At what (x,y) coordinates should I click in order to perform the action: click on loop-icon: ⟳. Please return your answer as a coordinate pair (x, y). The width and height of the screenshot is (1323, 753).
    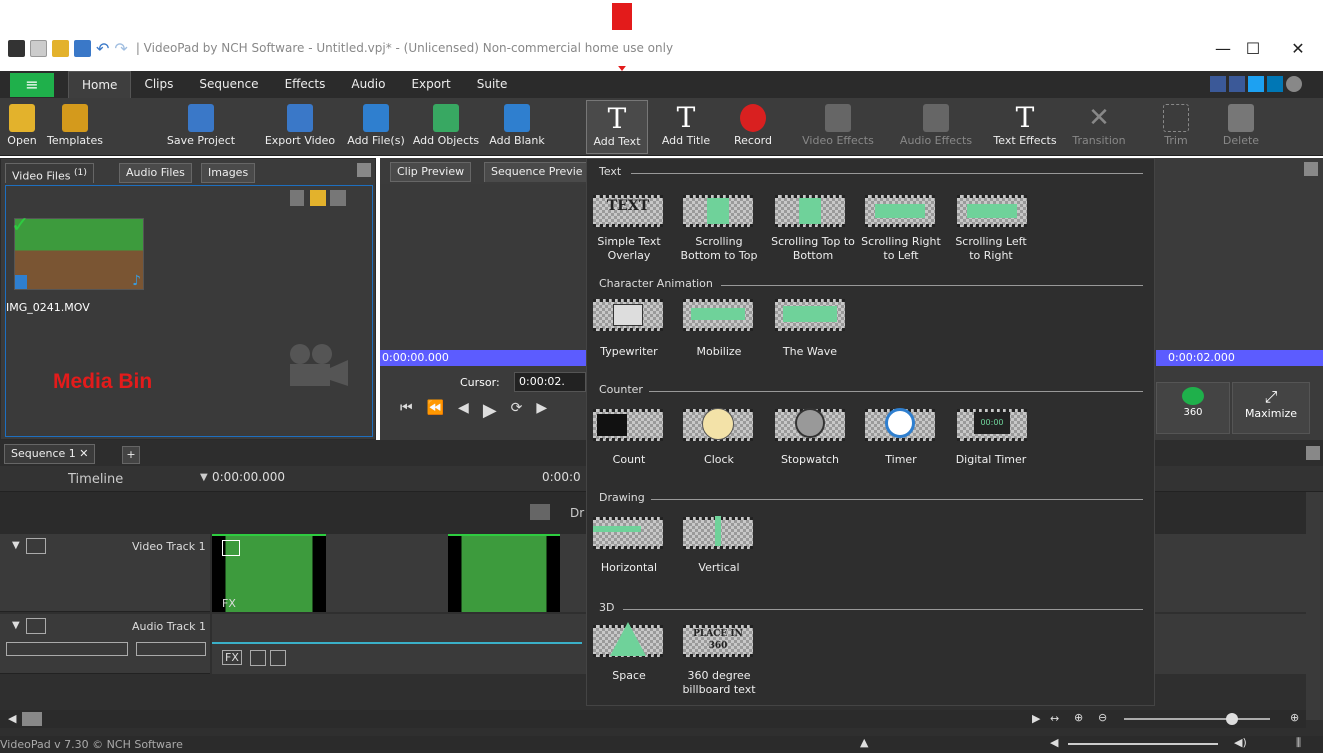
    Looking at the image, I should click on (517, 410).